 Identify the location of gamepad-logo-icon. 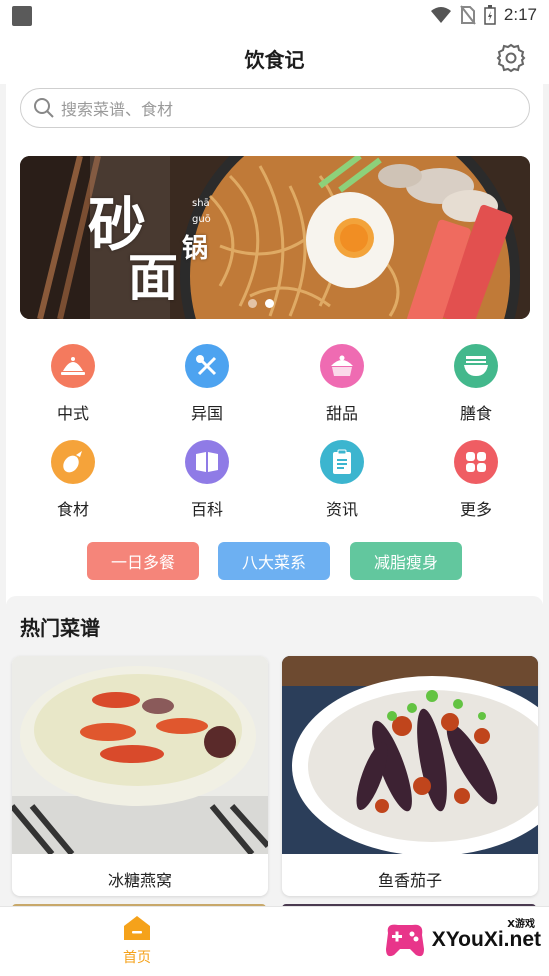
(404, 940).